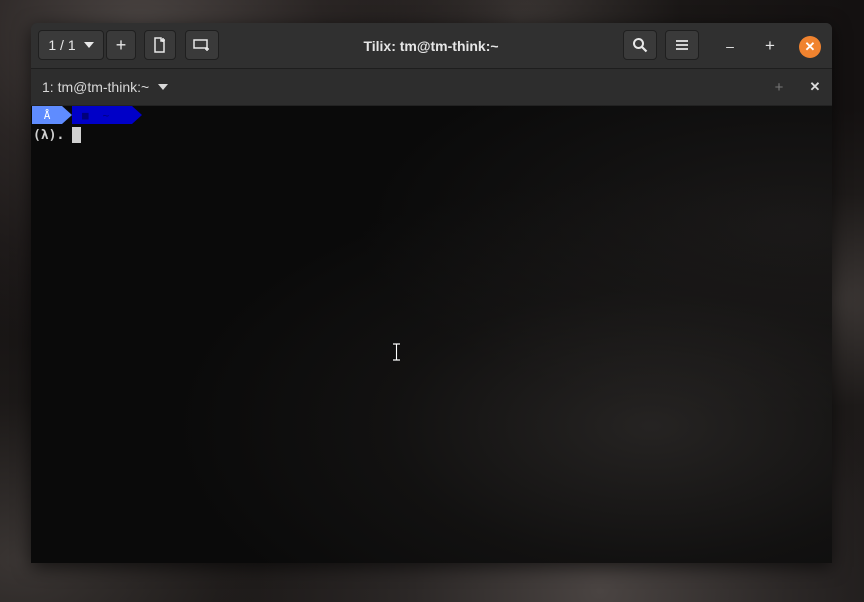 The image size is (864, 602). Describe the element at coordinates (49, 135) in the screenshot. I see `prompt-text: (λ).` at that location.